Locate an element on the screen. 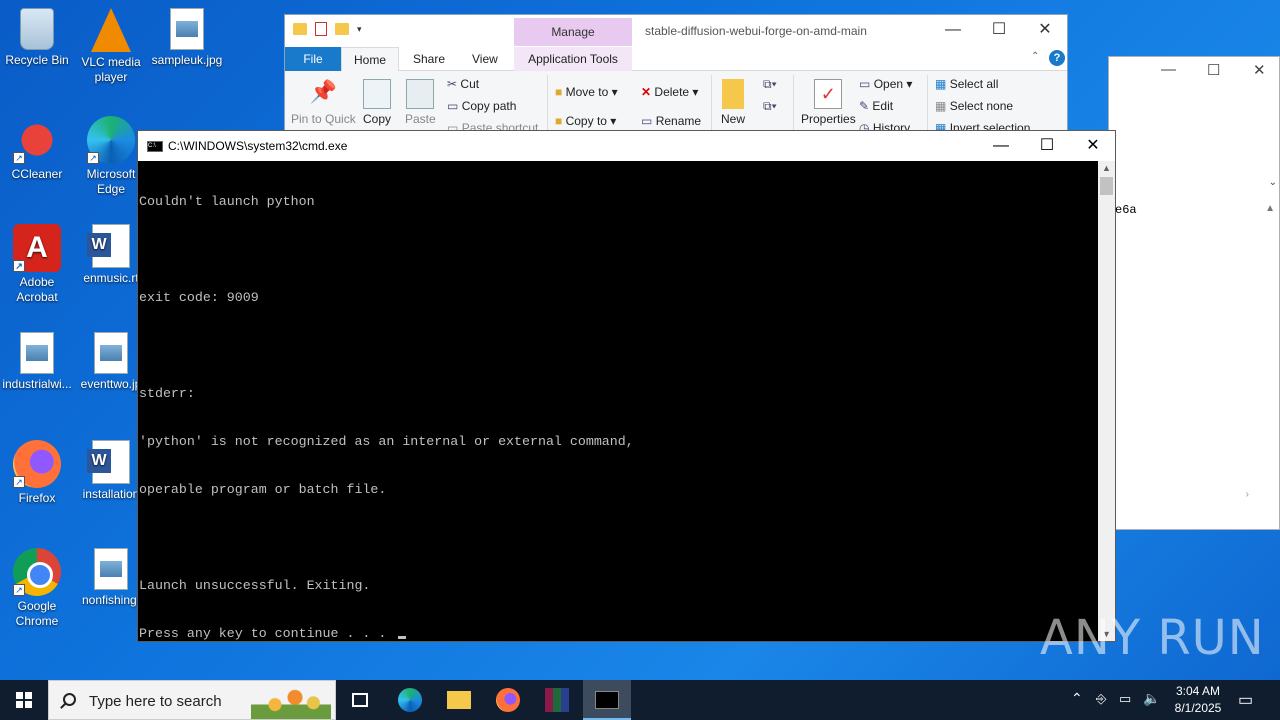 This screenshot has width=1280, height=720. scrollbar-thumb is located at coordinates (1106, 186).